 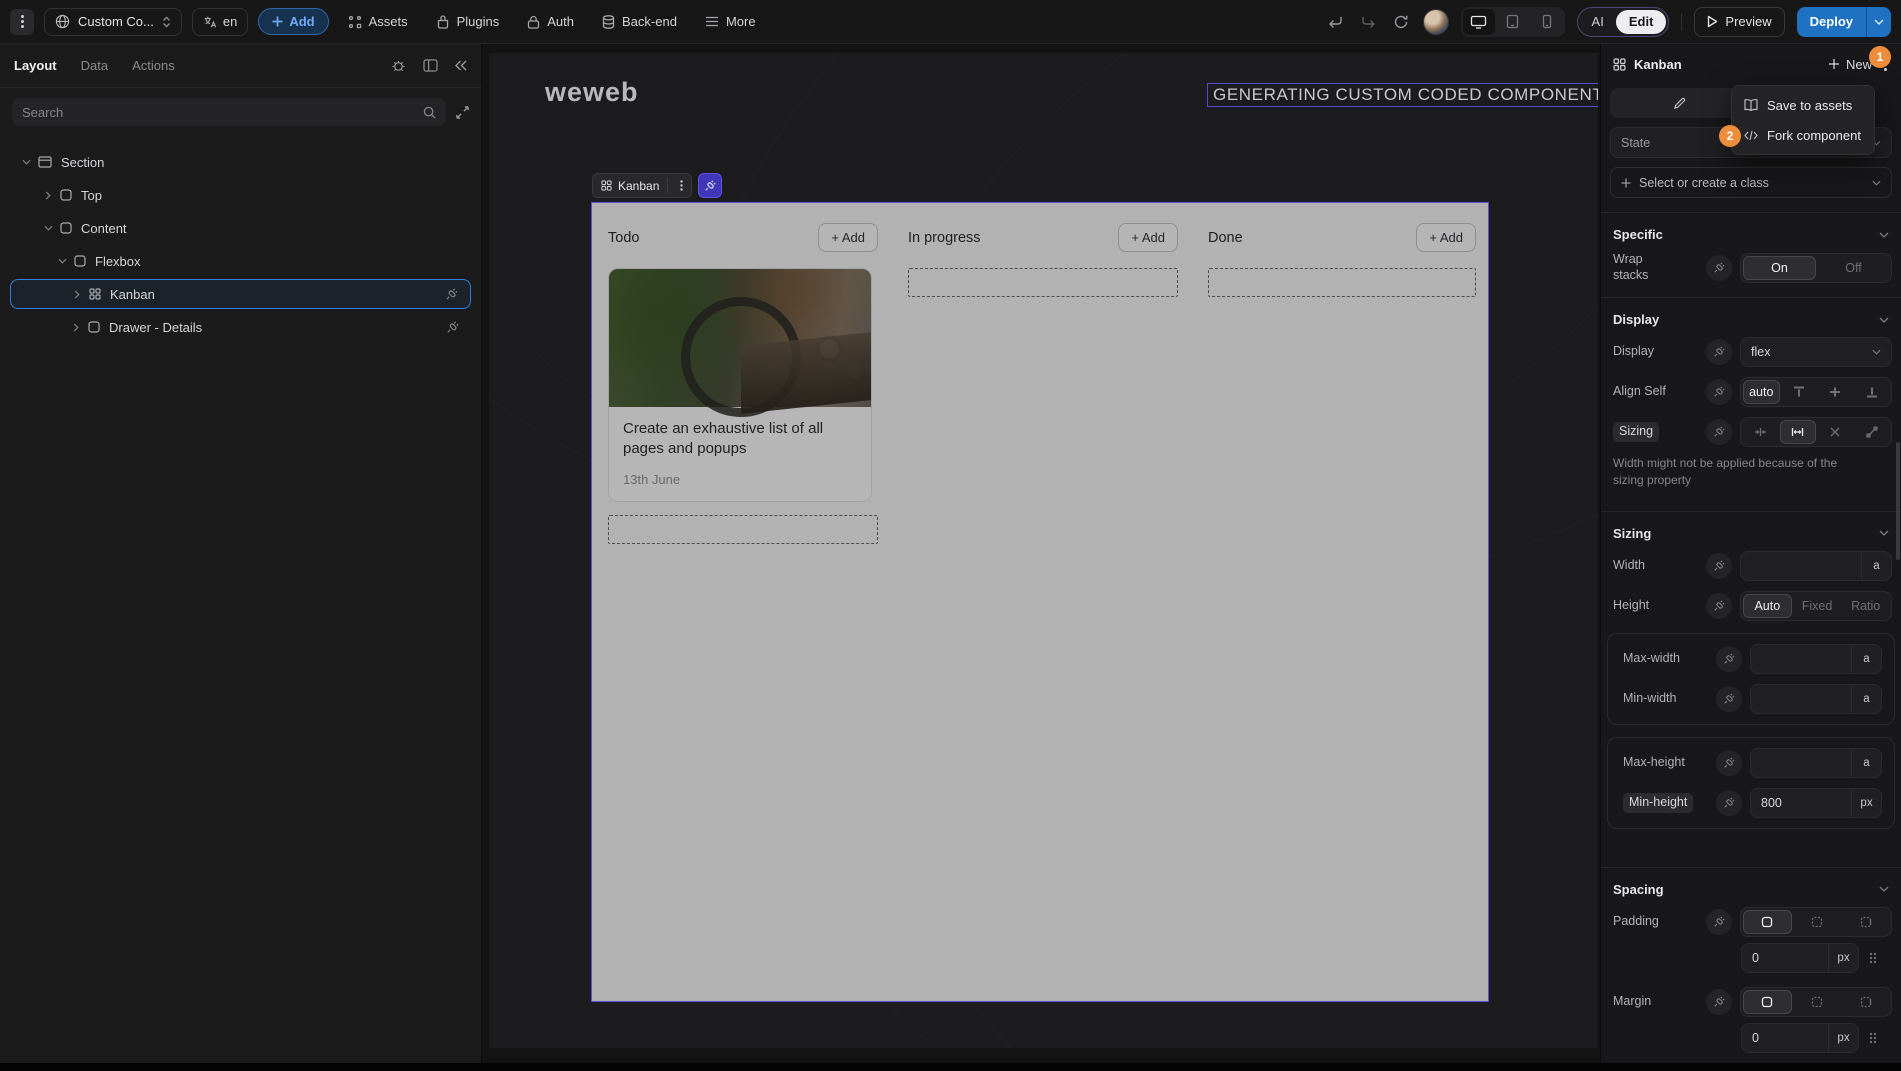 What do you see at coordinates (1816, 352) in the screenshot?
I see `display-select: flex` at bounding box center [1816, 352].